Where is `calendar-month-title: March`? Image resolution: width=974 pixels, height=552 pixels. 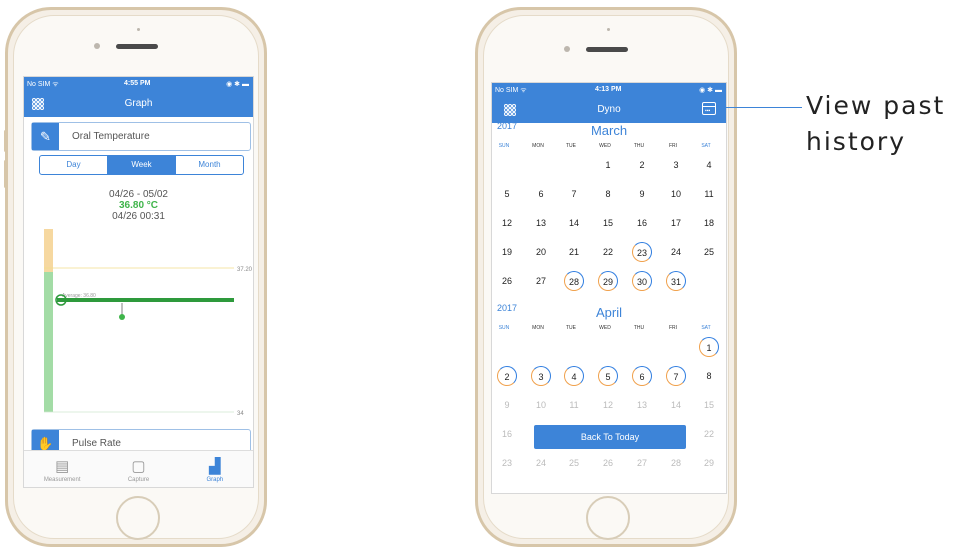
calendar-month-title: March is located at coordinates (609, 130).